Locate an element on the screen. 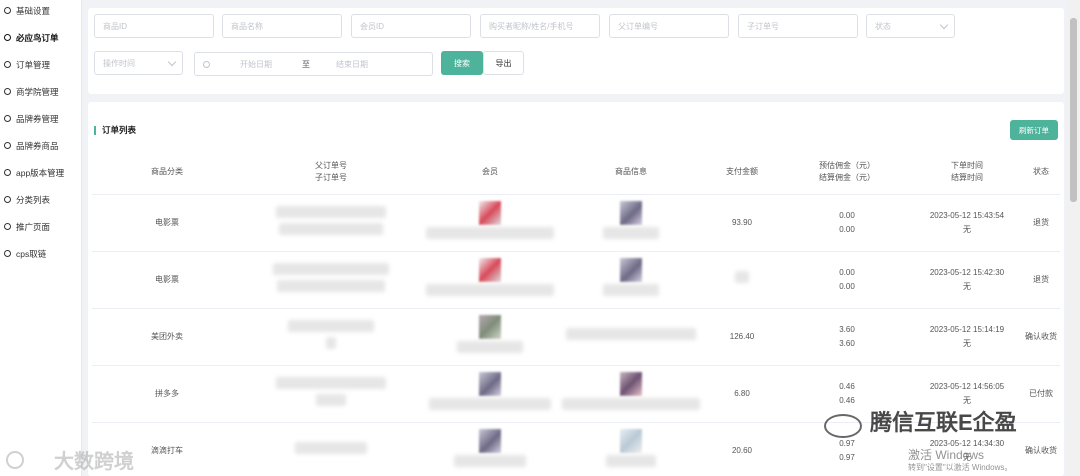  wechat-icon is located at coordinates (843, 426).